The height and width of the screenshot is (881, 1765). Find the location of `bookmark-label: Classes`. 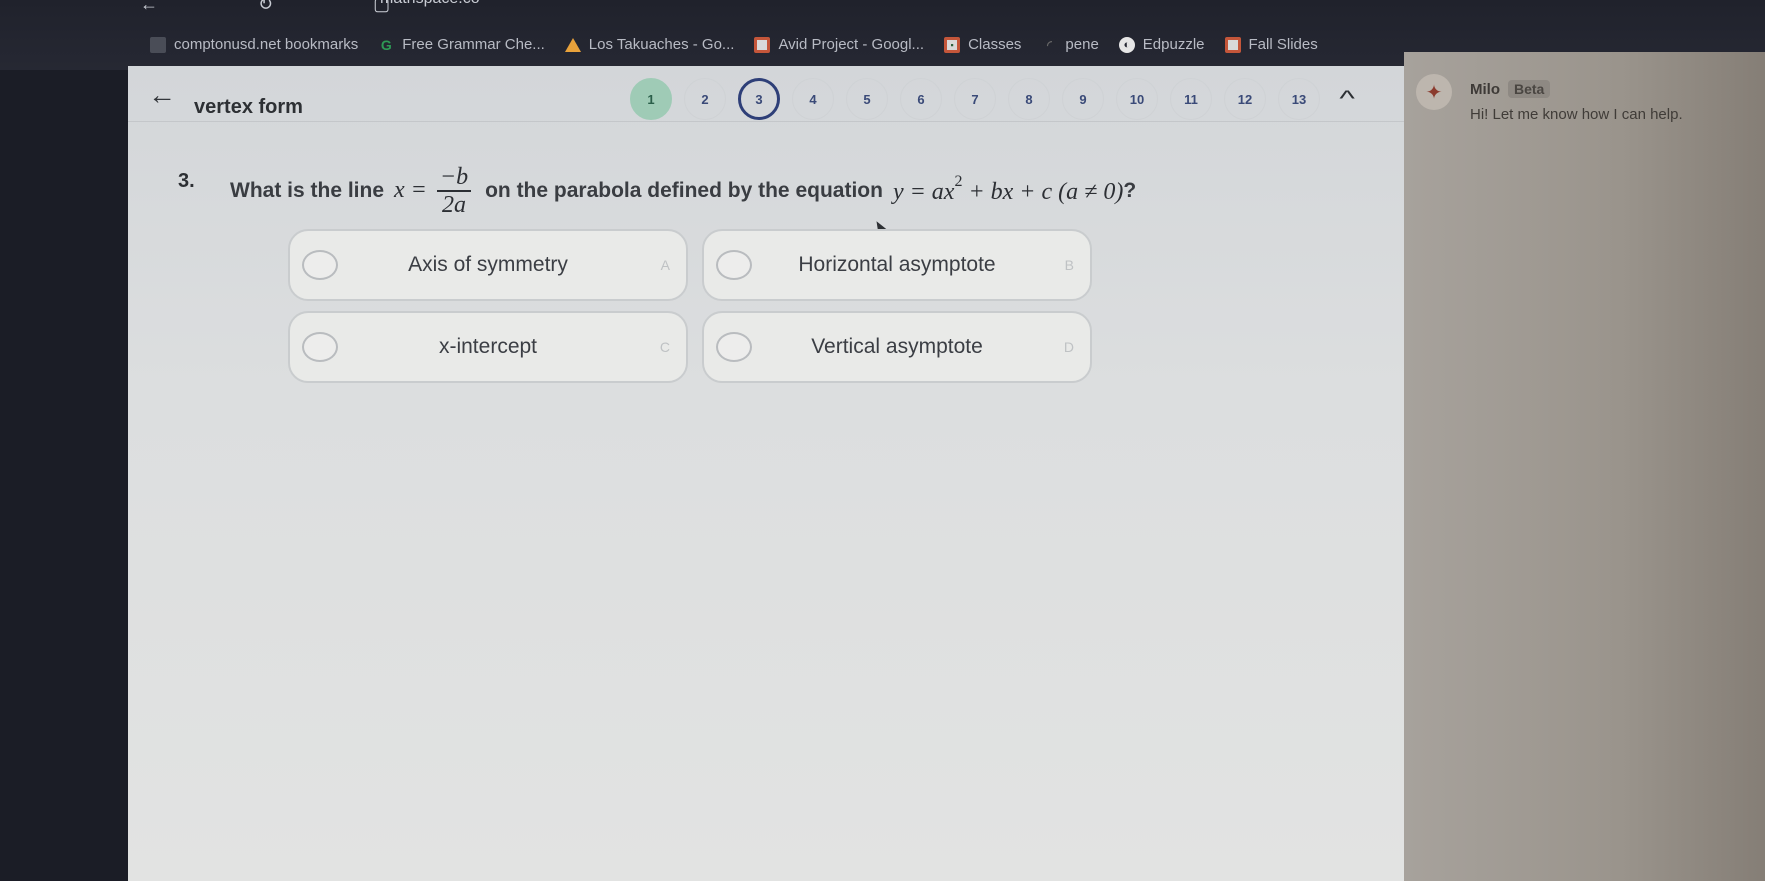

bookmark-label: Classes is located at coordinates (995, 44).